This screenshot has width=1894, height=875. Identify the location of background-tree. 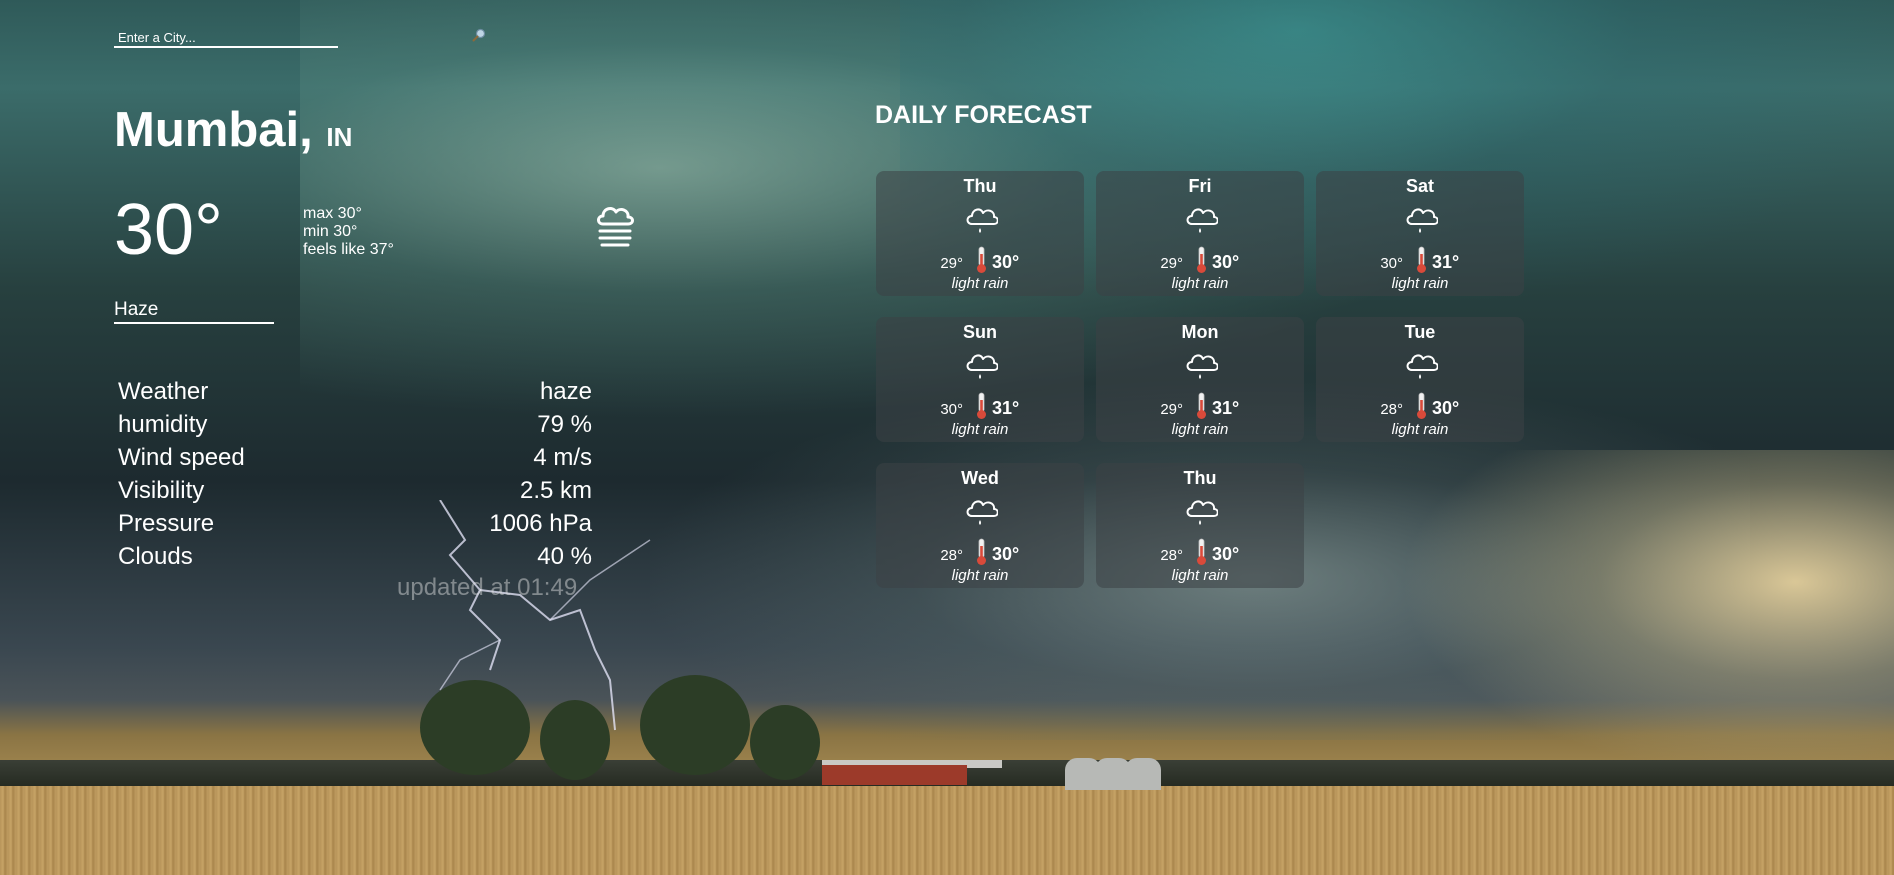
(785, 742).